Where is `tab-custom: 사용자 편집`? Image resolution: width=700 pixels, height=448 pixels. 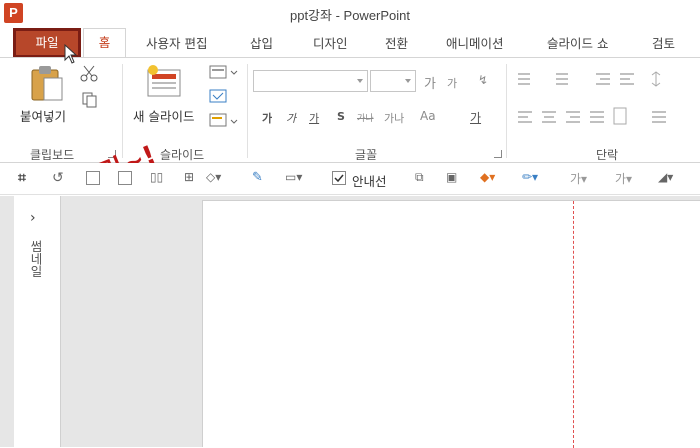
tab-custom: 사용자 편집 is located at coordinates (176, 44).